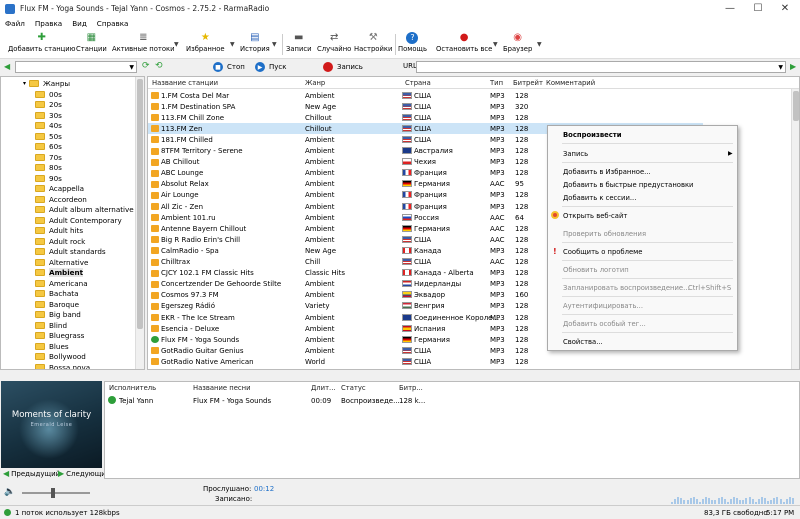 The image size is (800, 519). Describe the element at coordinates (59, 336) in the screenshot. I see `tree-item: Bluegrass` at that location.